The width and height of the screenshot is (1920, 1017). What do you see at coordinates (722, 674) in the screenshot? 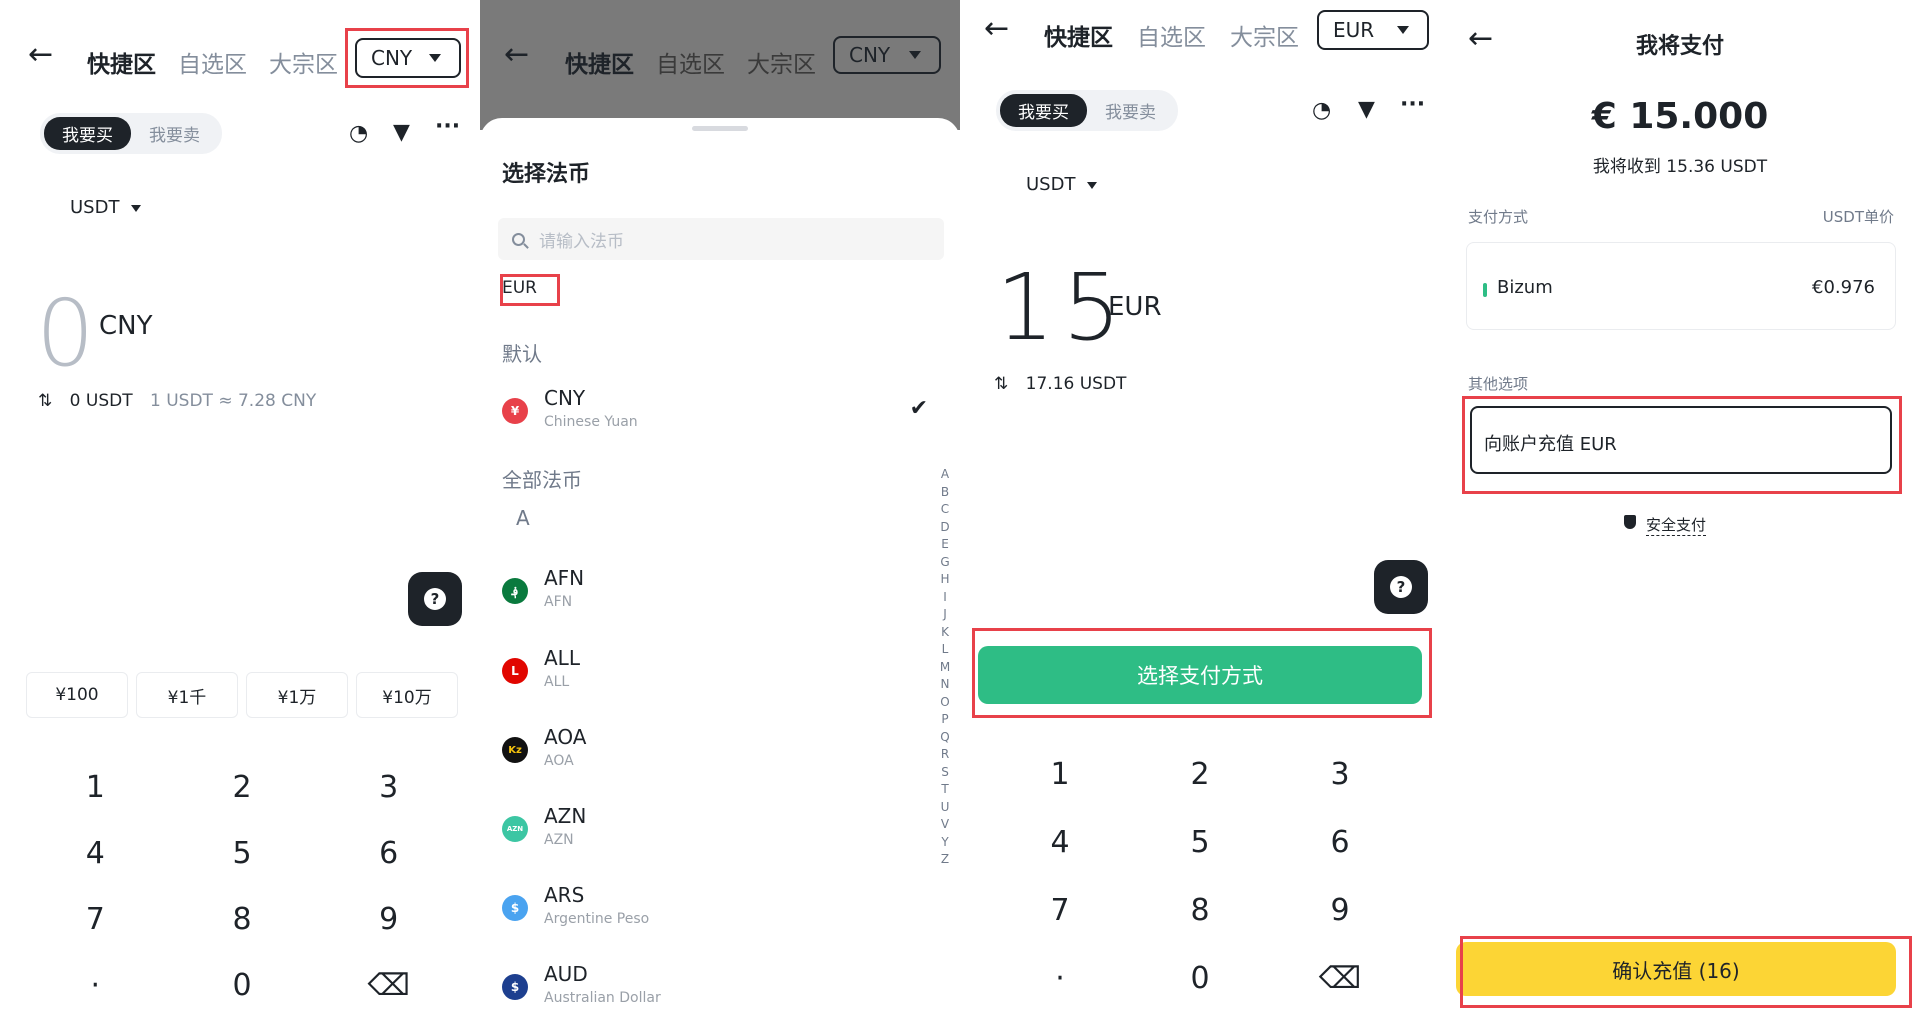
I see `fiat-row-all: L ALL ALL` at bounding box center [722, 674].